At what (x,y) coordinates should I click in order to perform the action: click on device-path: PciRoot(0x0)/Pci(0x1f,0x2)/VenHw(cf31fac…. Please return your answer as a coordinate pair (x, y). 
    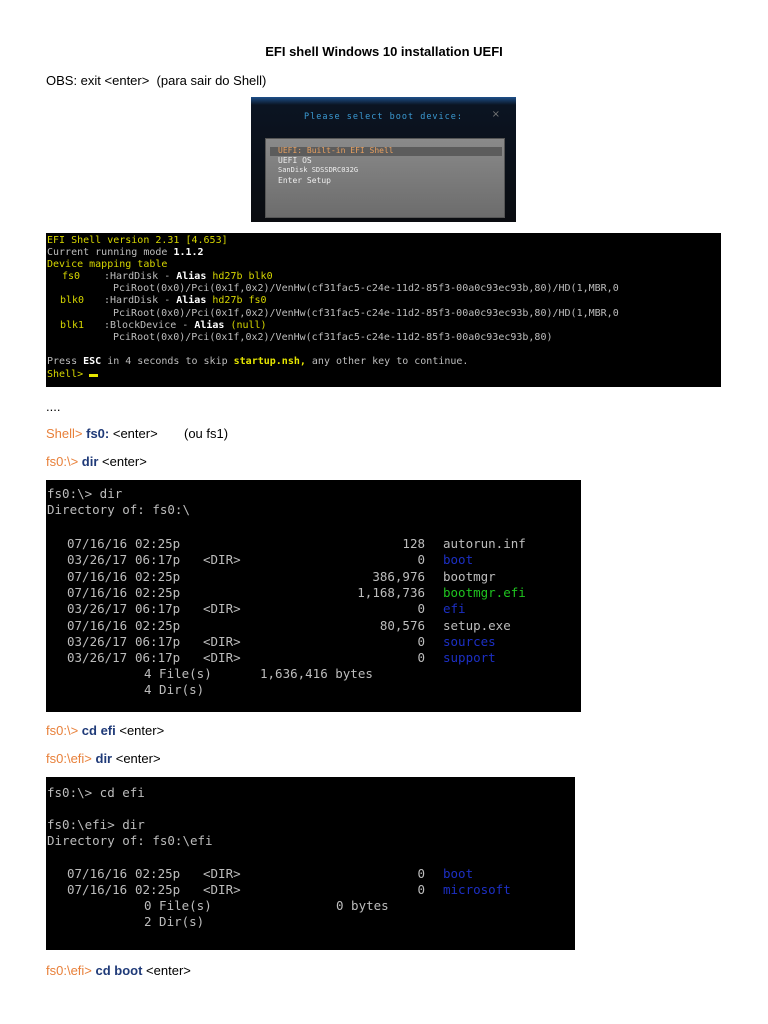
    Looking at the image, I should click on (366, 288).